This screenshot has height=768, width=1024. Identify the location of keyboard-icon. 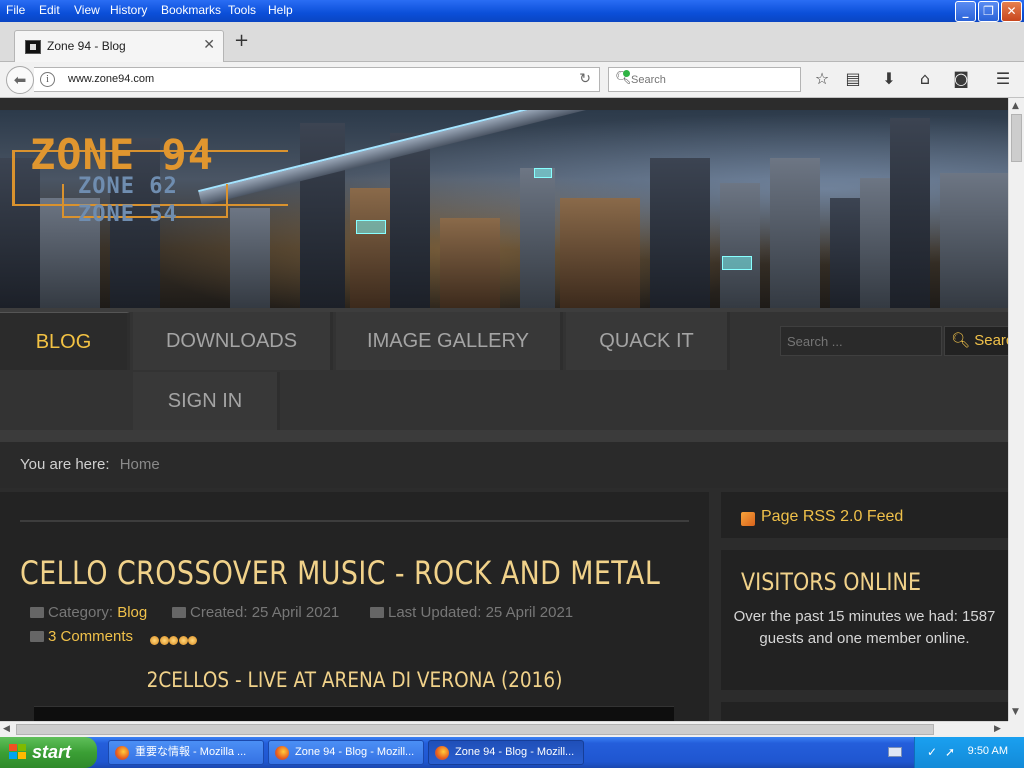
(895, 752).